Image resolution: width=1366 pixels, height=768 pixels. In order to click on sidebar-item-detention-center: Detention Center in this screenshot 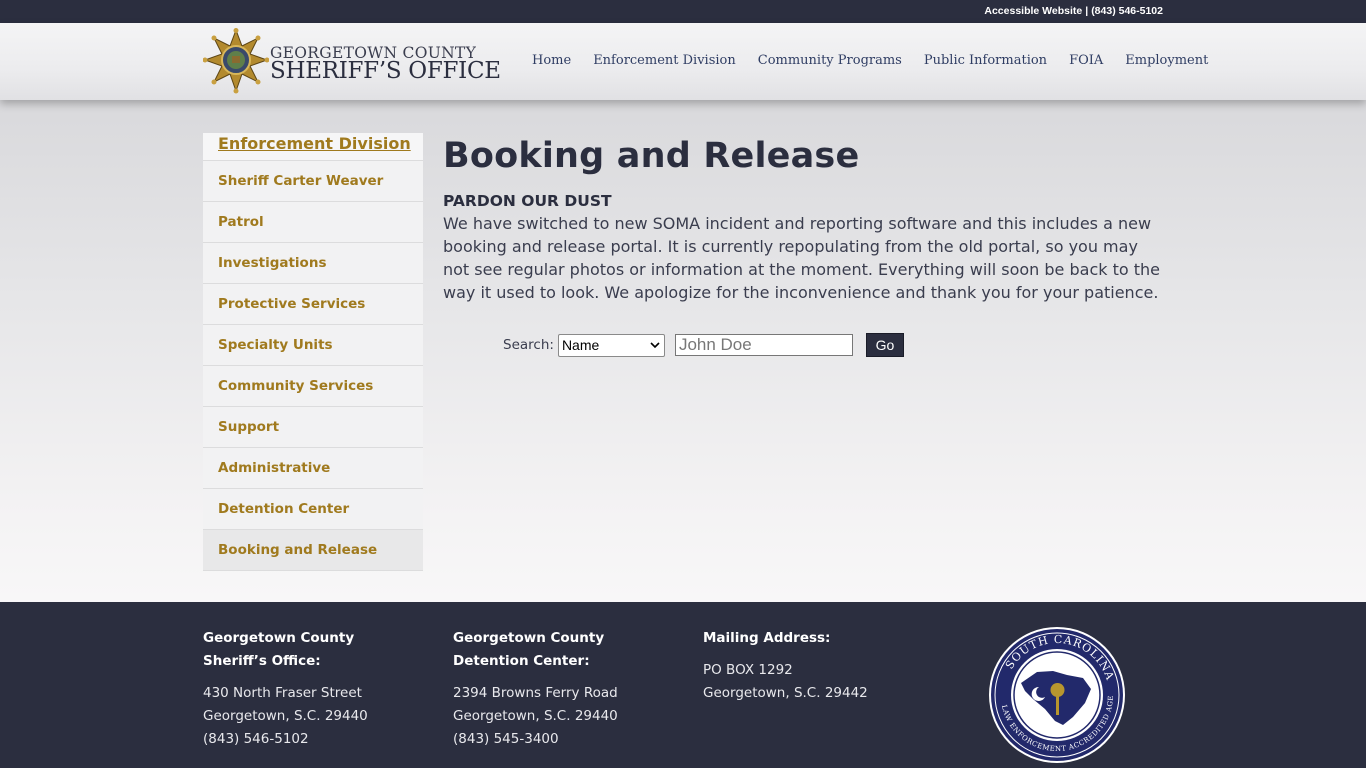, I will do `click(313, 509)`.